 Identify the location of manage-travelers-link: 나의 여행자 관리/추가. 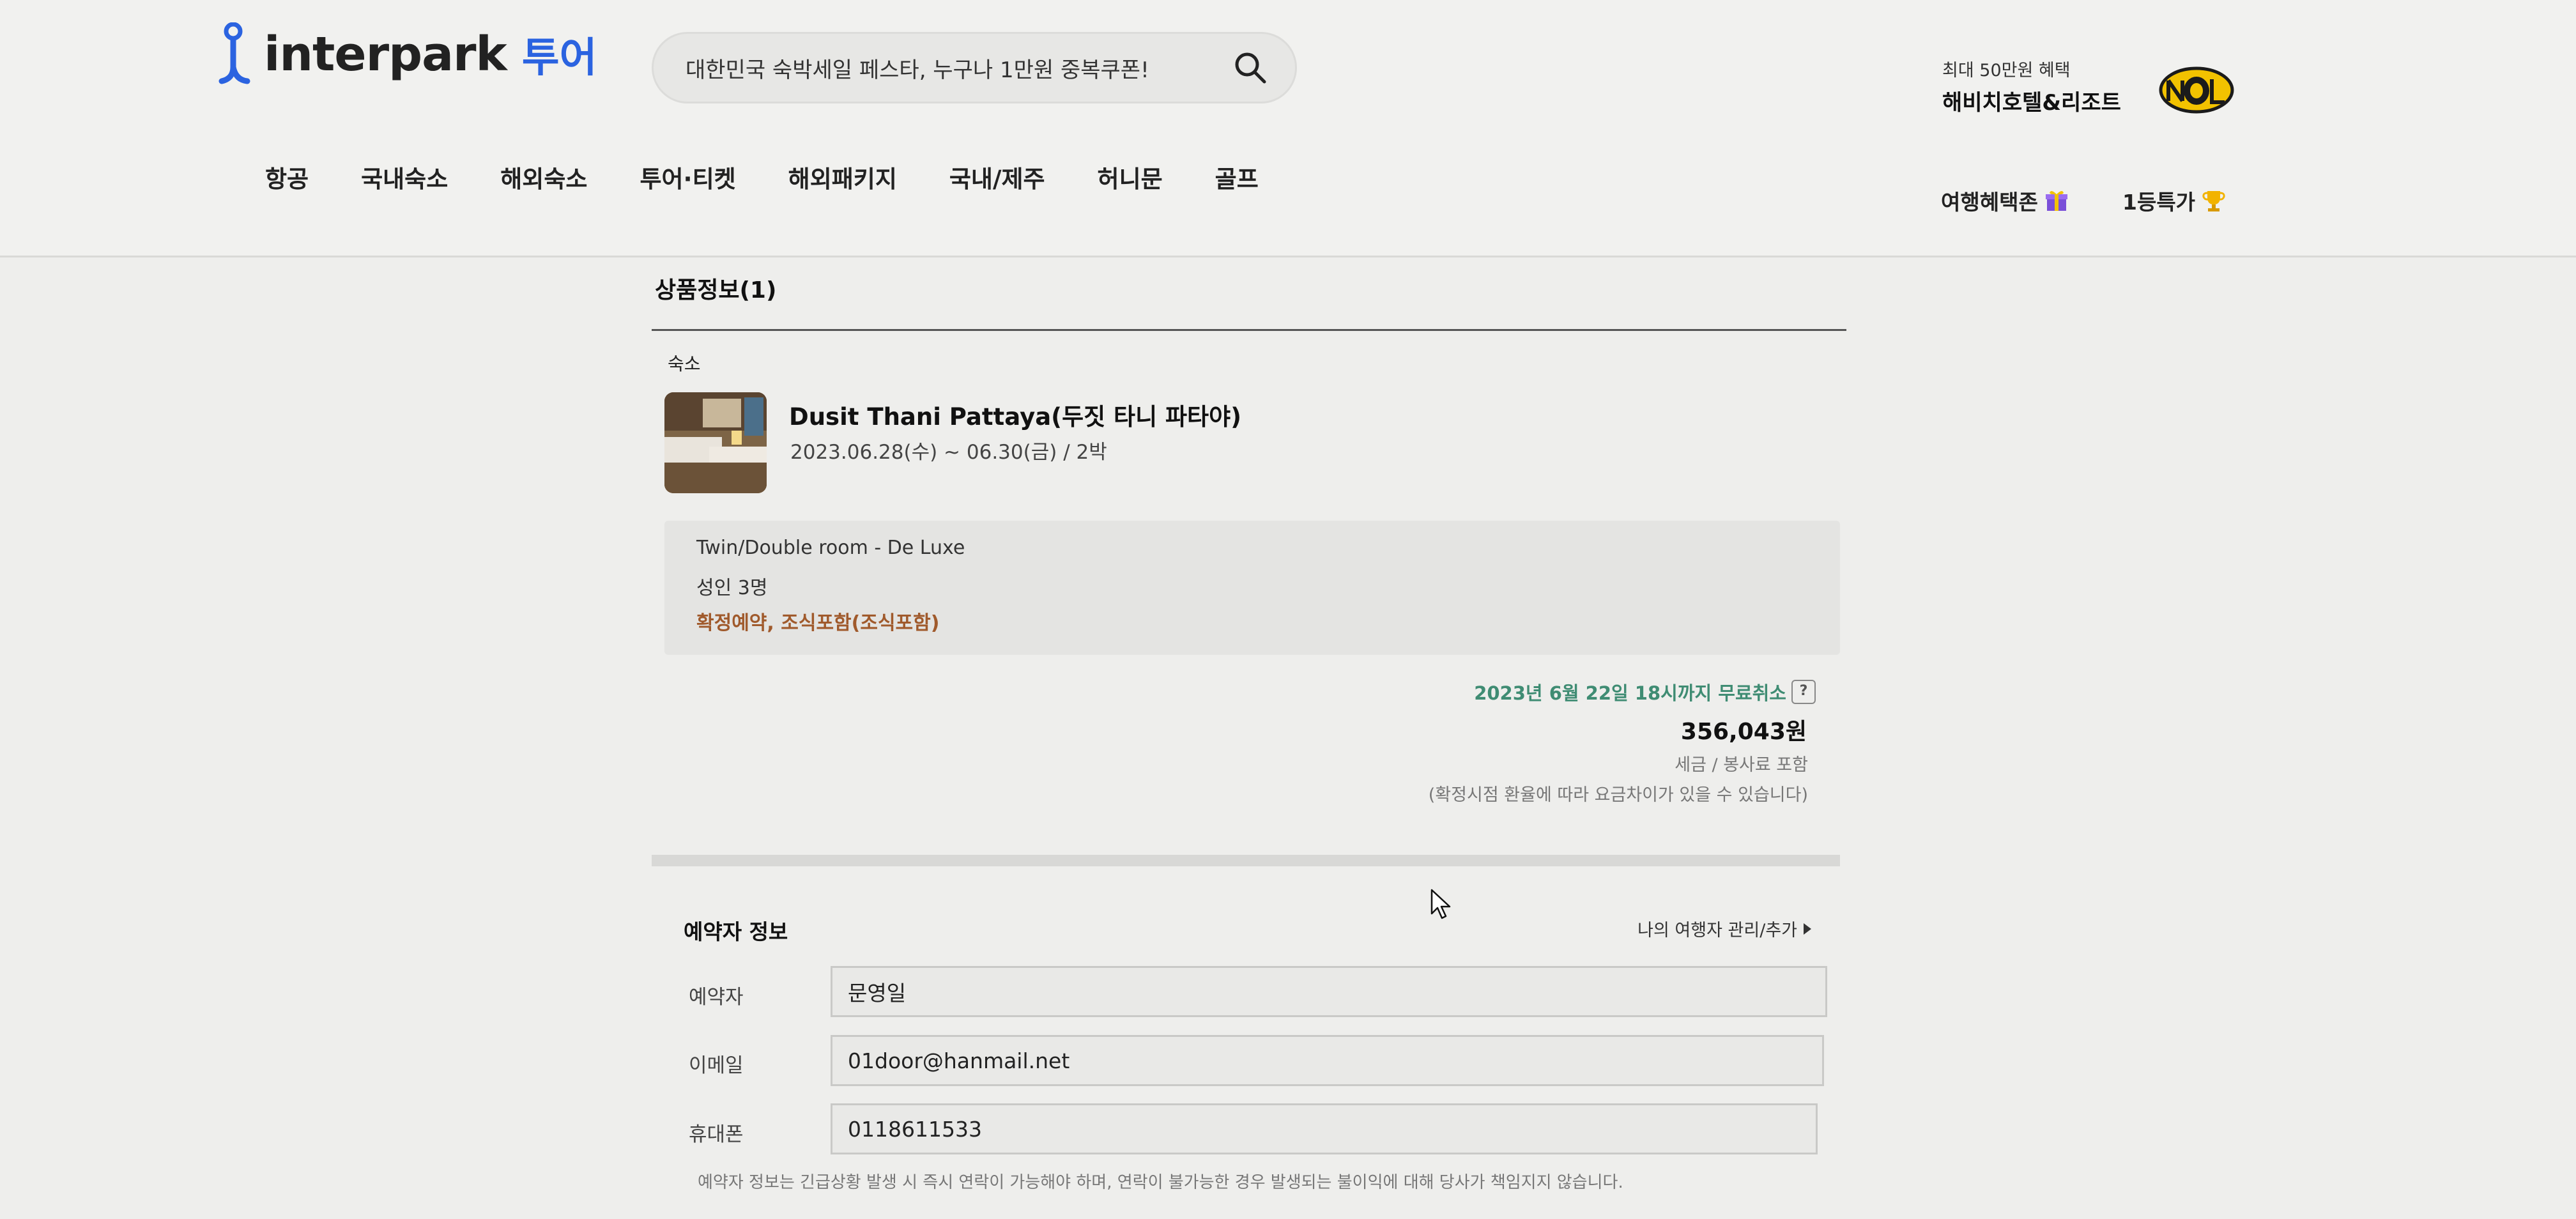
(1724, 928).